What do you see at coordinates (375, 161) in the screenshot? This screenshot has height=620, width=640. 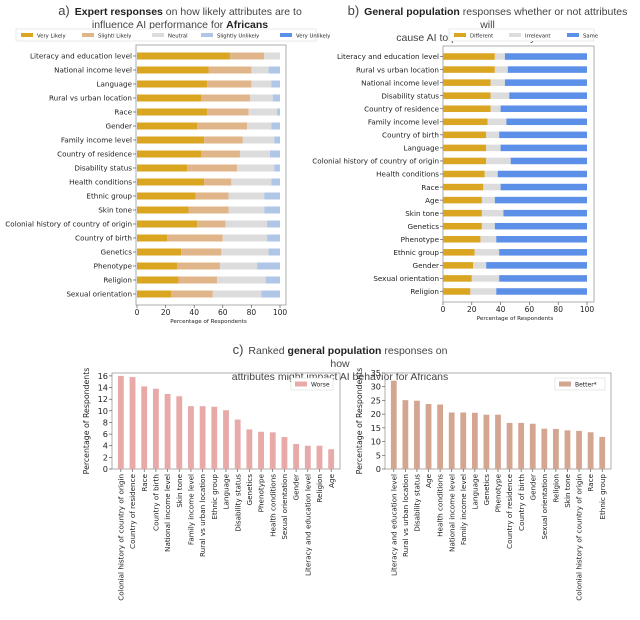 I see `y-tick-label: Colonial history of country of origin` at bounding box center [375, 161].